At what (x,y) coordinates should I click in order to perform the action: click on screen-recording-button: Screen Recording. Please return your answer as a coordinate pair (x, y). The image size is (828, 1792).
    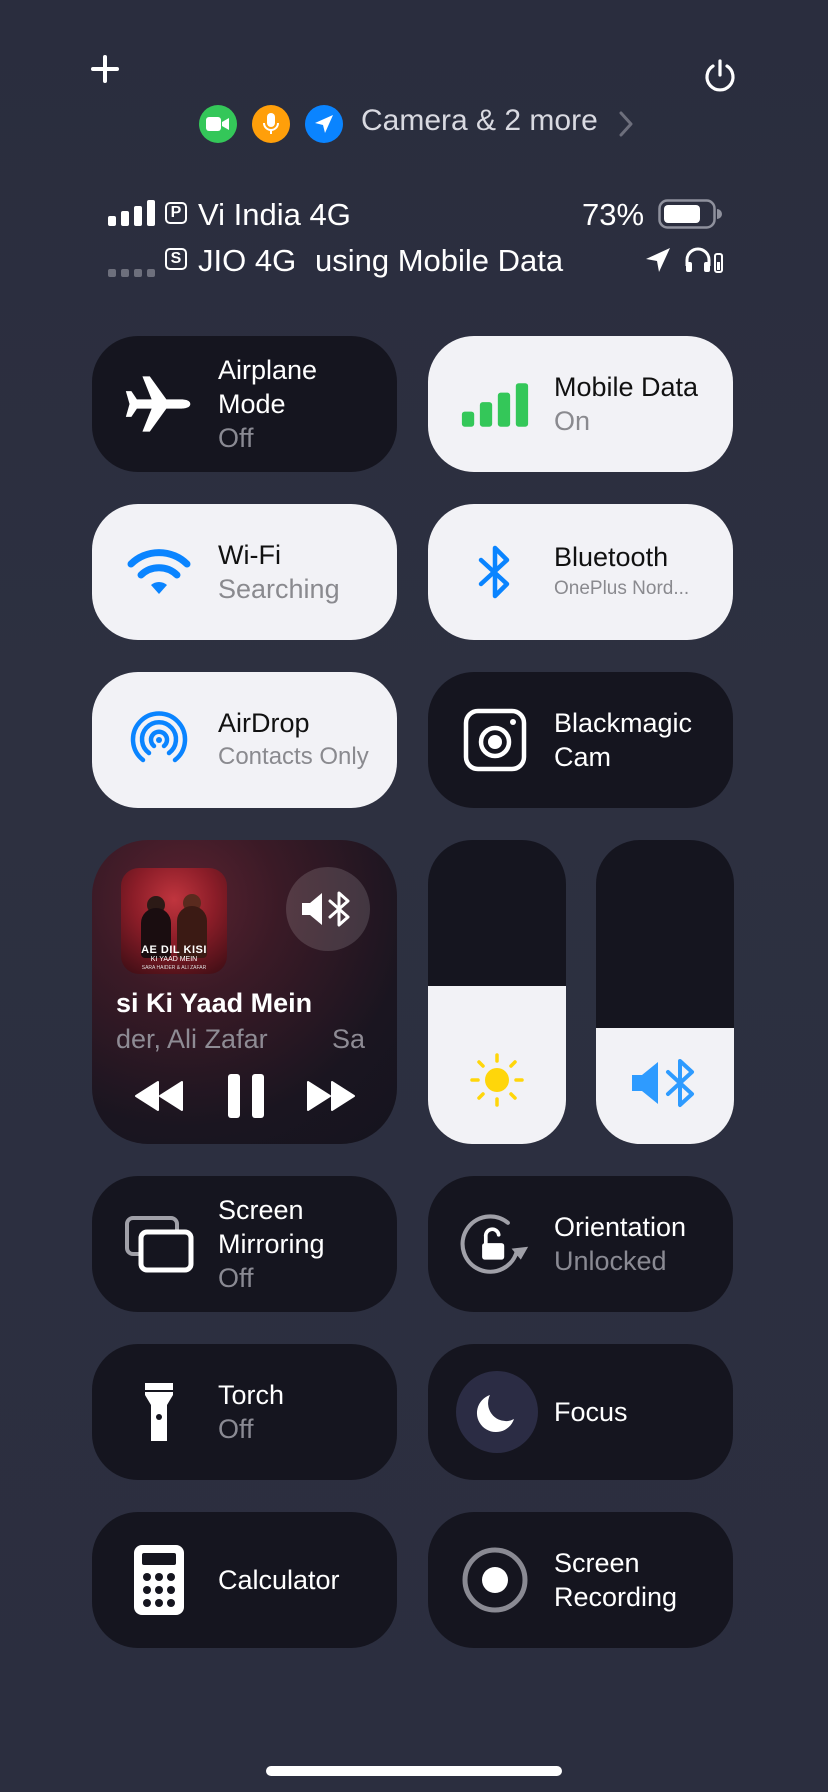
    Looking at the image, I should click on (580, 1580).